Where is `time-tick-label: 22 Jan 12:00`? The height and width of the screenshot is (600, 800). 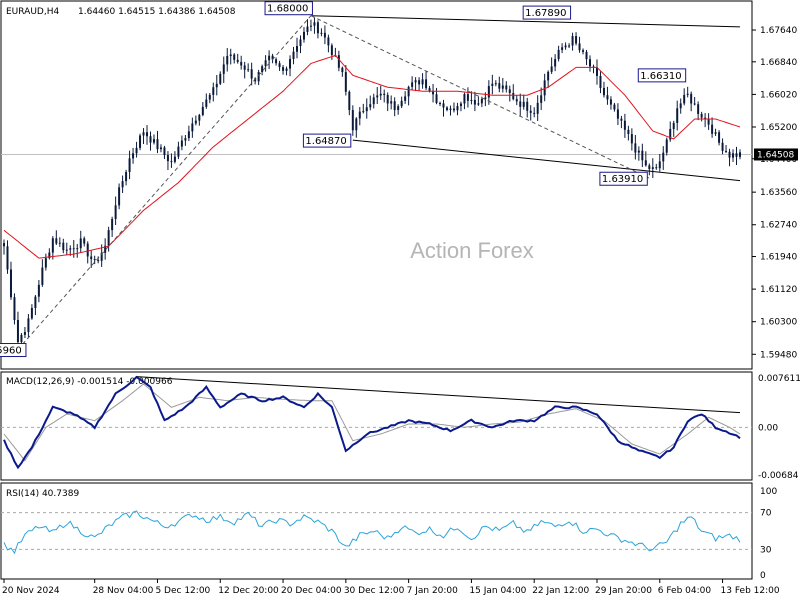
time-tick-label: 22 Jan 12:00 is located at coordinates (560, 591).